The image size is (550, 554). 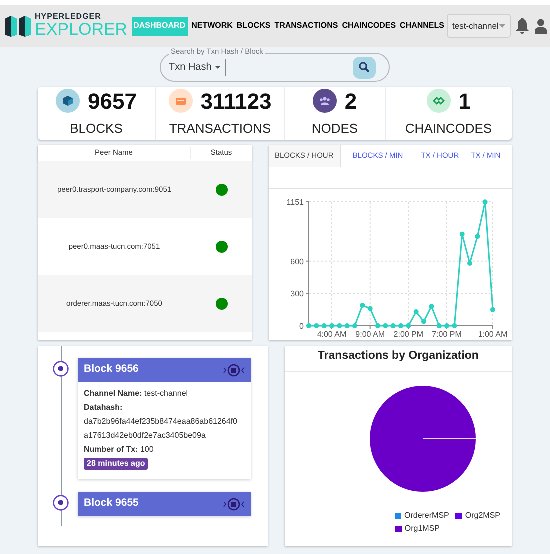 What do you see at coordinates (119, 450) in the screenshot?
I see `tx-count: Number of Tx: 100` at bounding box center [119, 450].